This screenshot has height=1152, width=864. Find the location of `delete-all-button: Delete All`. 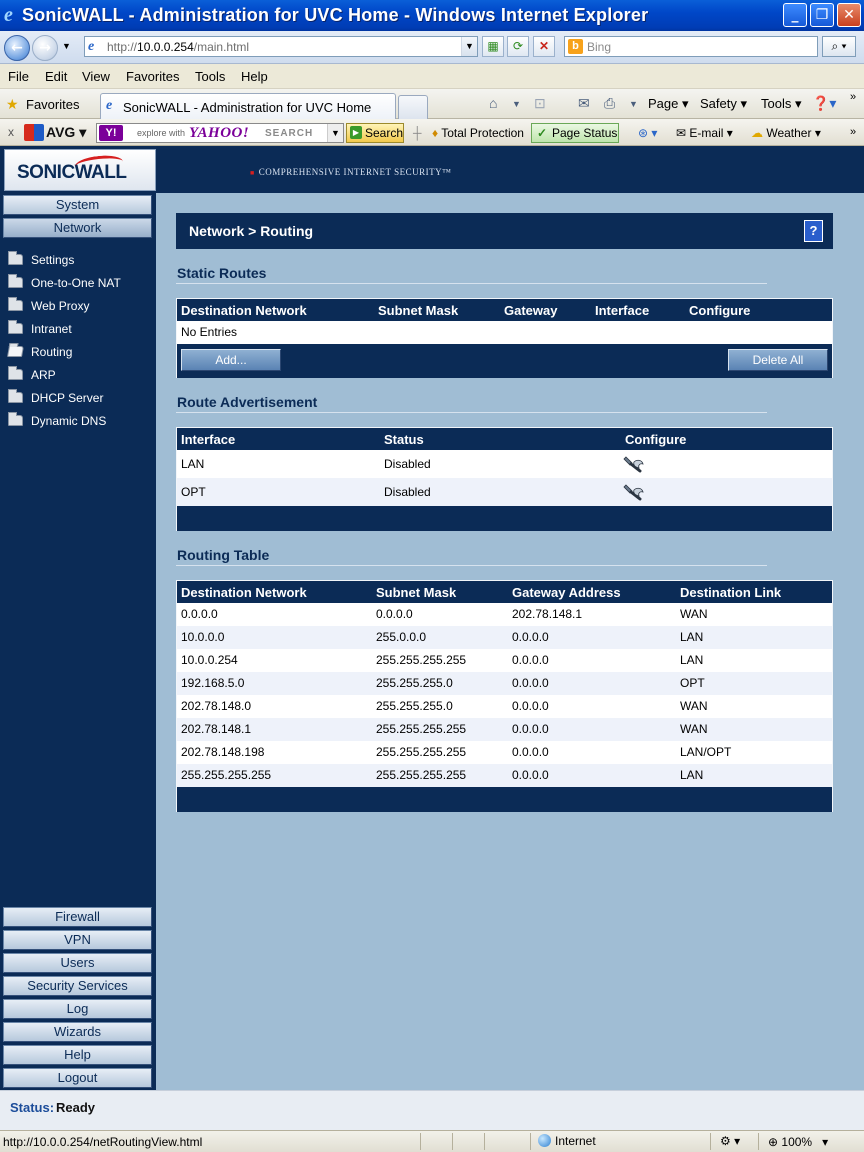

delete-all-button: Delete All is located at coordinates (778, 360).